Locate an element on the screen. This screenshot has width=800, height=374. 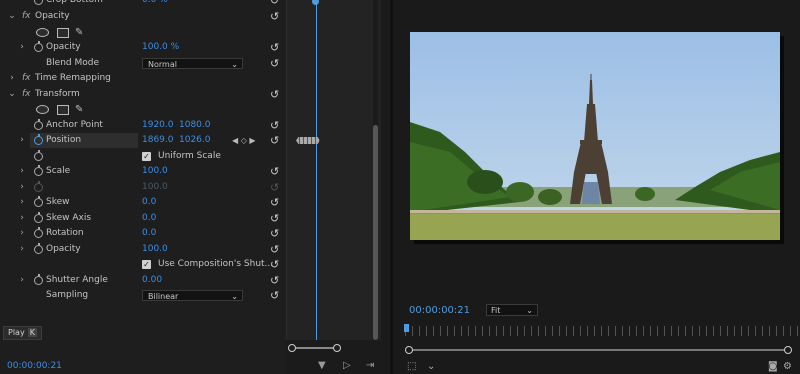
anchor-point-x: 1920.0 is located at coordinates (158, 125).